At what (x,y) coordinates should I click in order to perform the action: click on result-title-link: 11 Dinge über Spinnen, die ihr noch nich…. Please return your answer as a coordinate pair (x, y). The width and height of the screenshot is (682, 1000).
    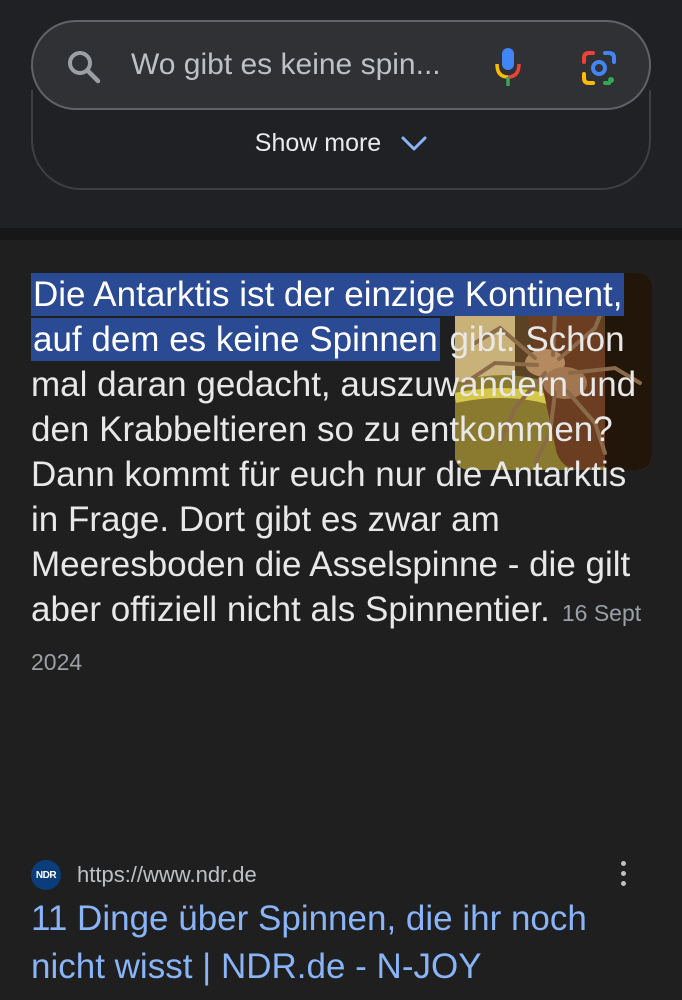
    Looking at the image, I should click on (341, 943).